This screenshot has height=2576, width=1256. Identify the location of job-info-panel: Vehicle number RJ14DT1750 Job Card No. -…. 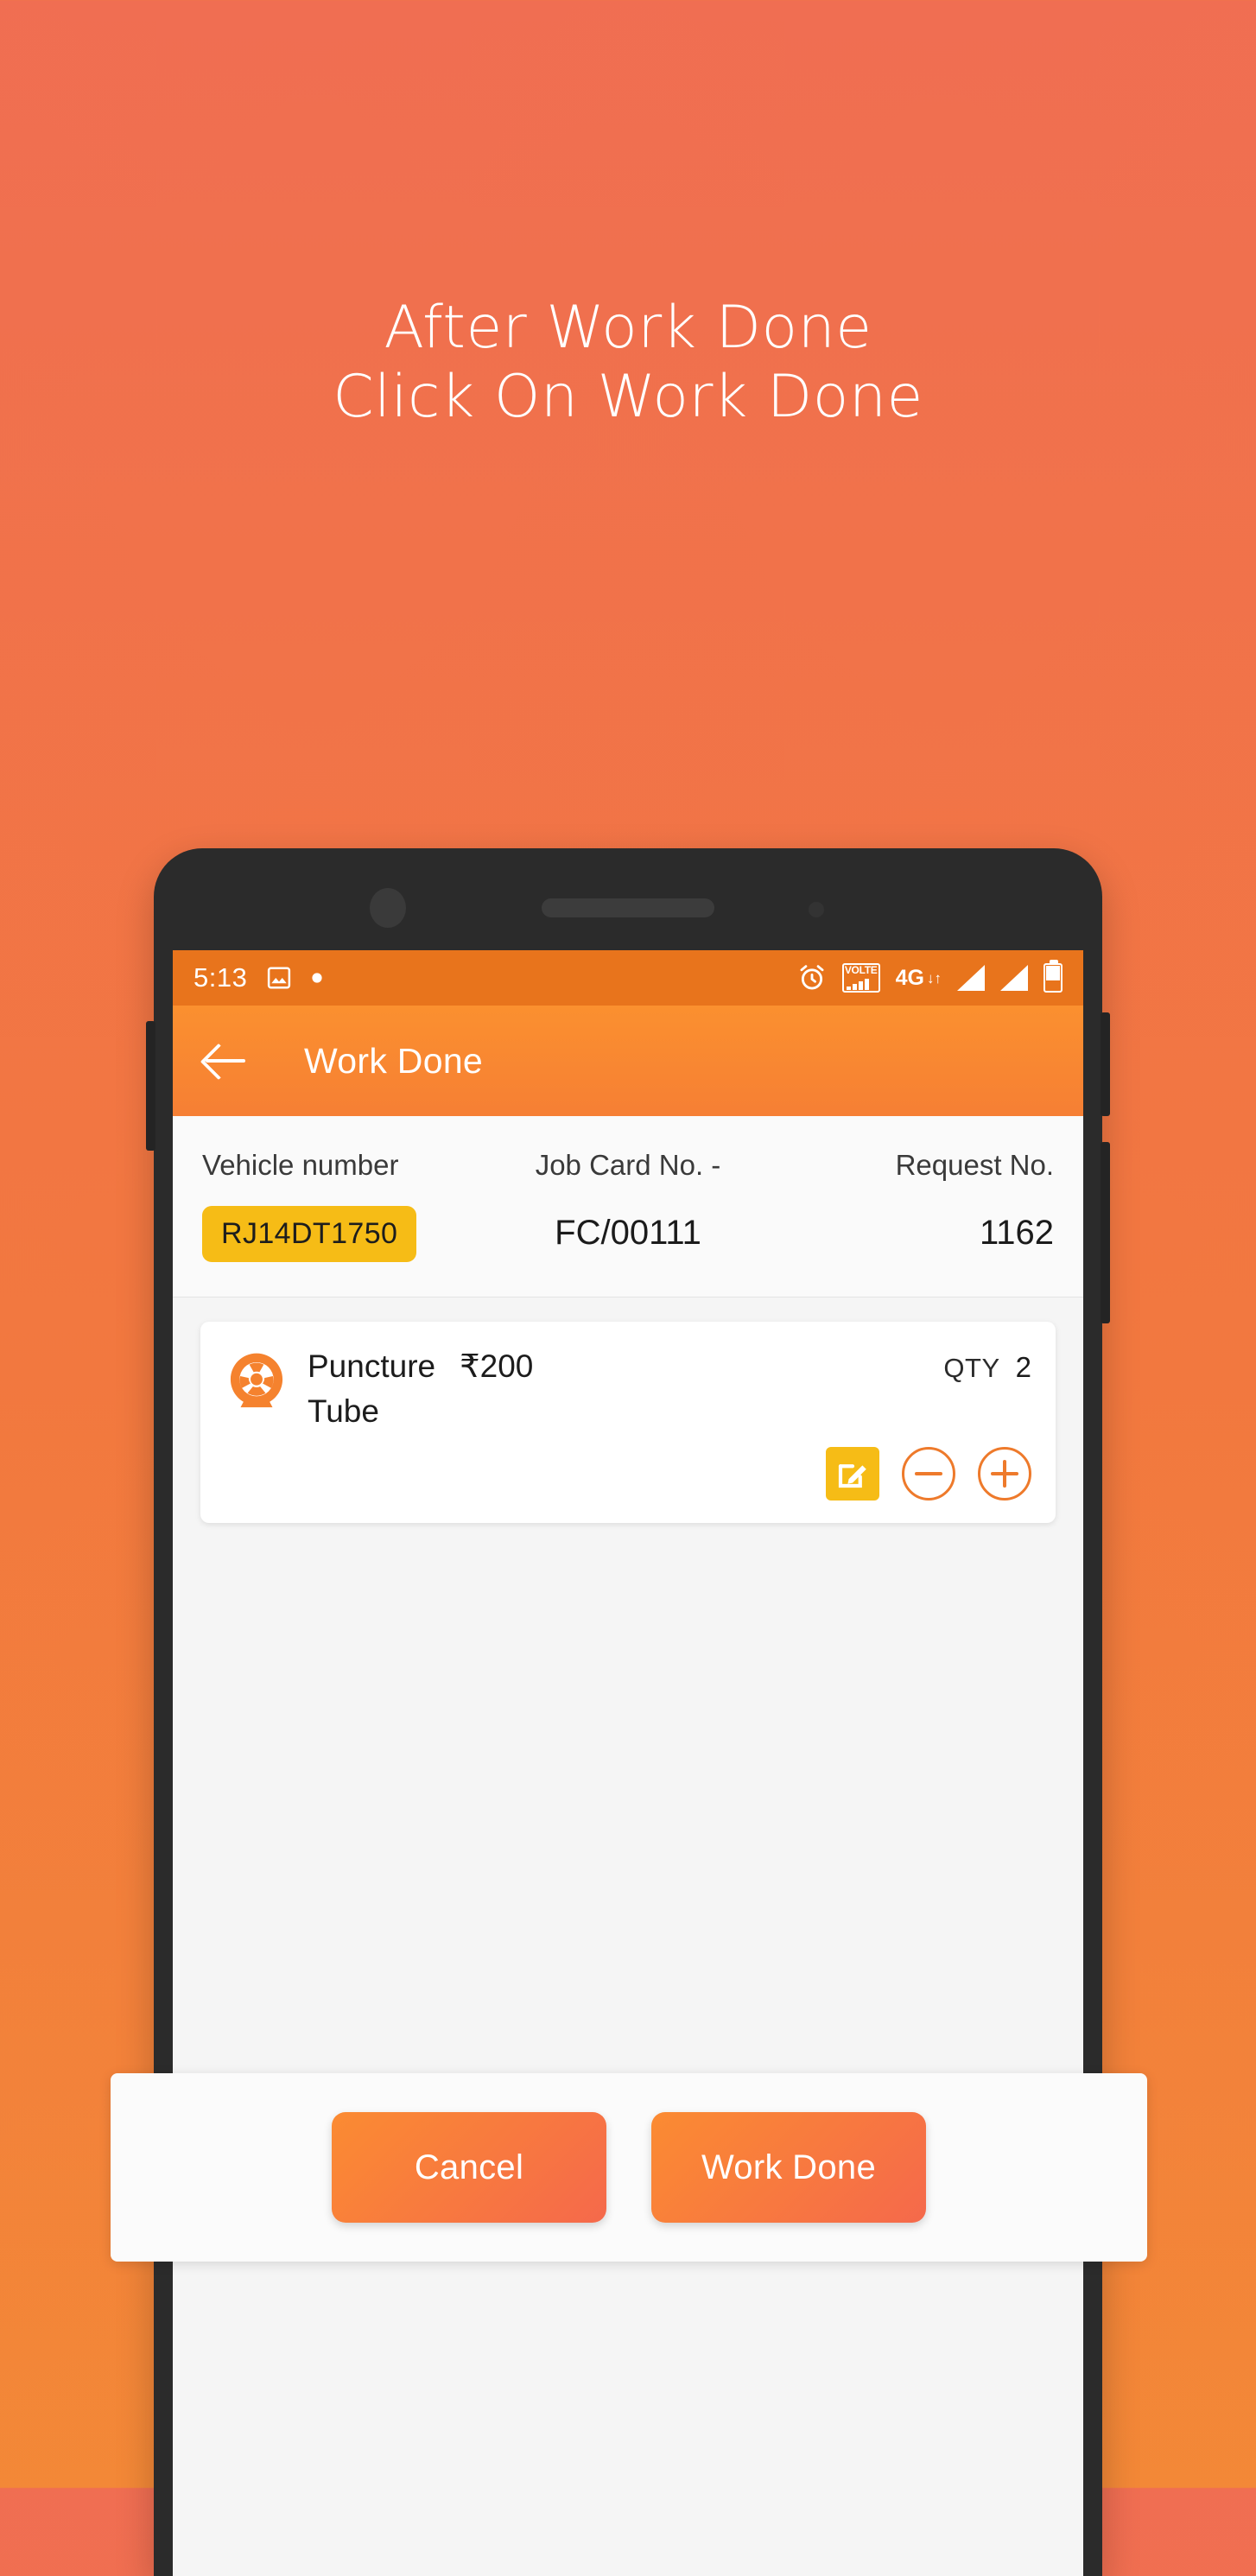
(628, 1207).